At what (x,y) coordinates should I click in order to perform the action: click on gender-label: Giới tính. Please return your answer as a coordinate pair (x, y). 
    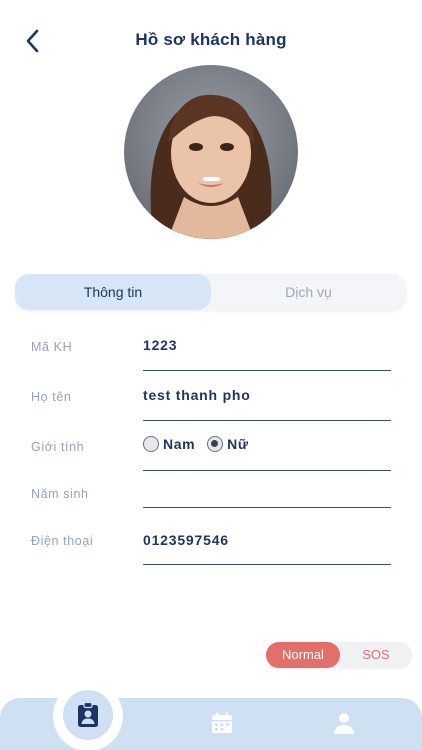
    Looking at the image, I should click on (58, 447).